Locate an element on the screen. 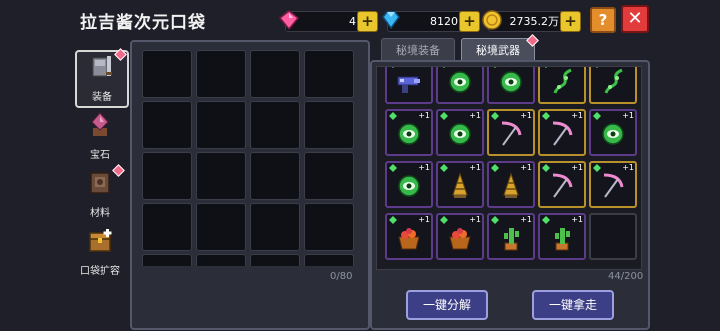 This screenshot has height=331, width=720. sidebar-item-label: 装备 is located at coordinates (102, 97).